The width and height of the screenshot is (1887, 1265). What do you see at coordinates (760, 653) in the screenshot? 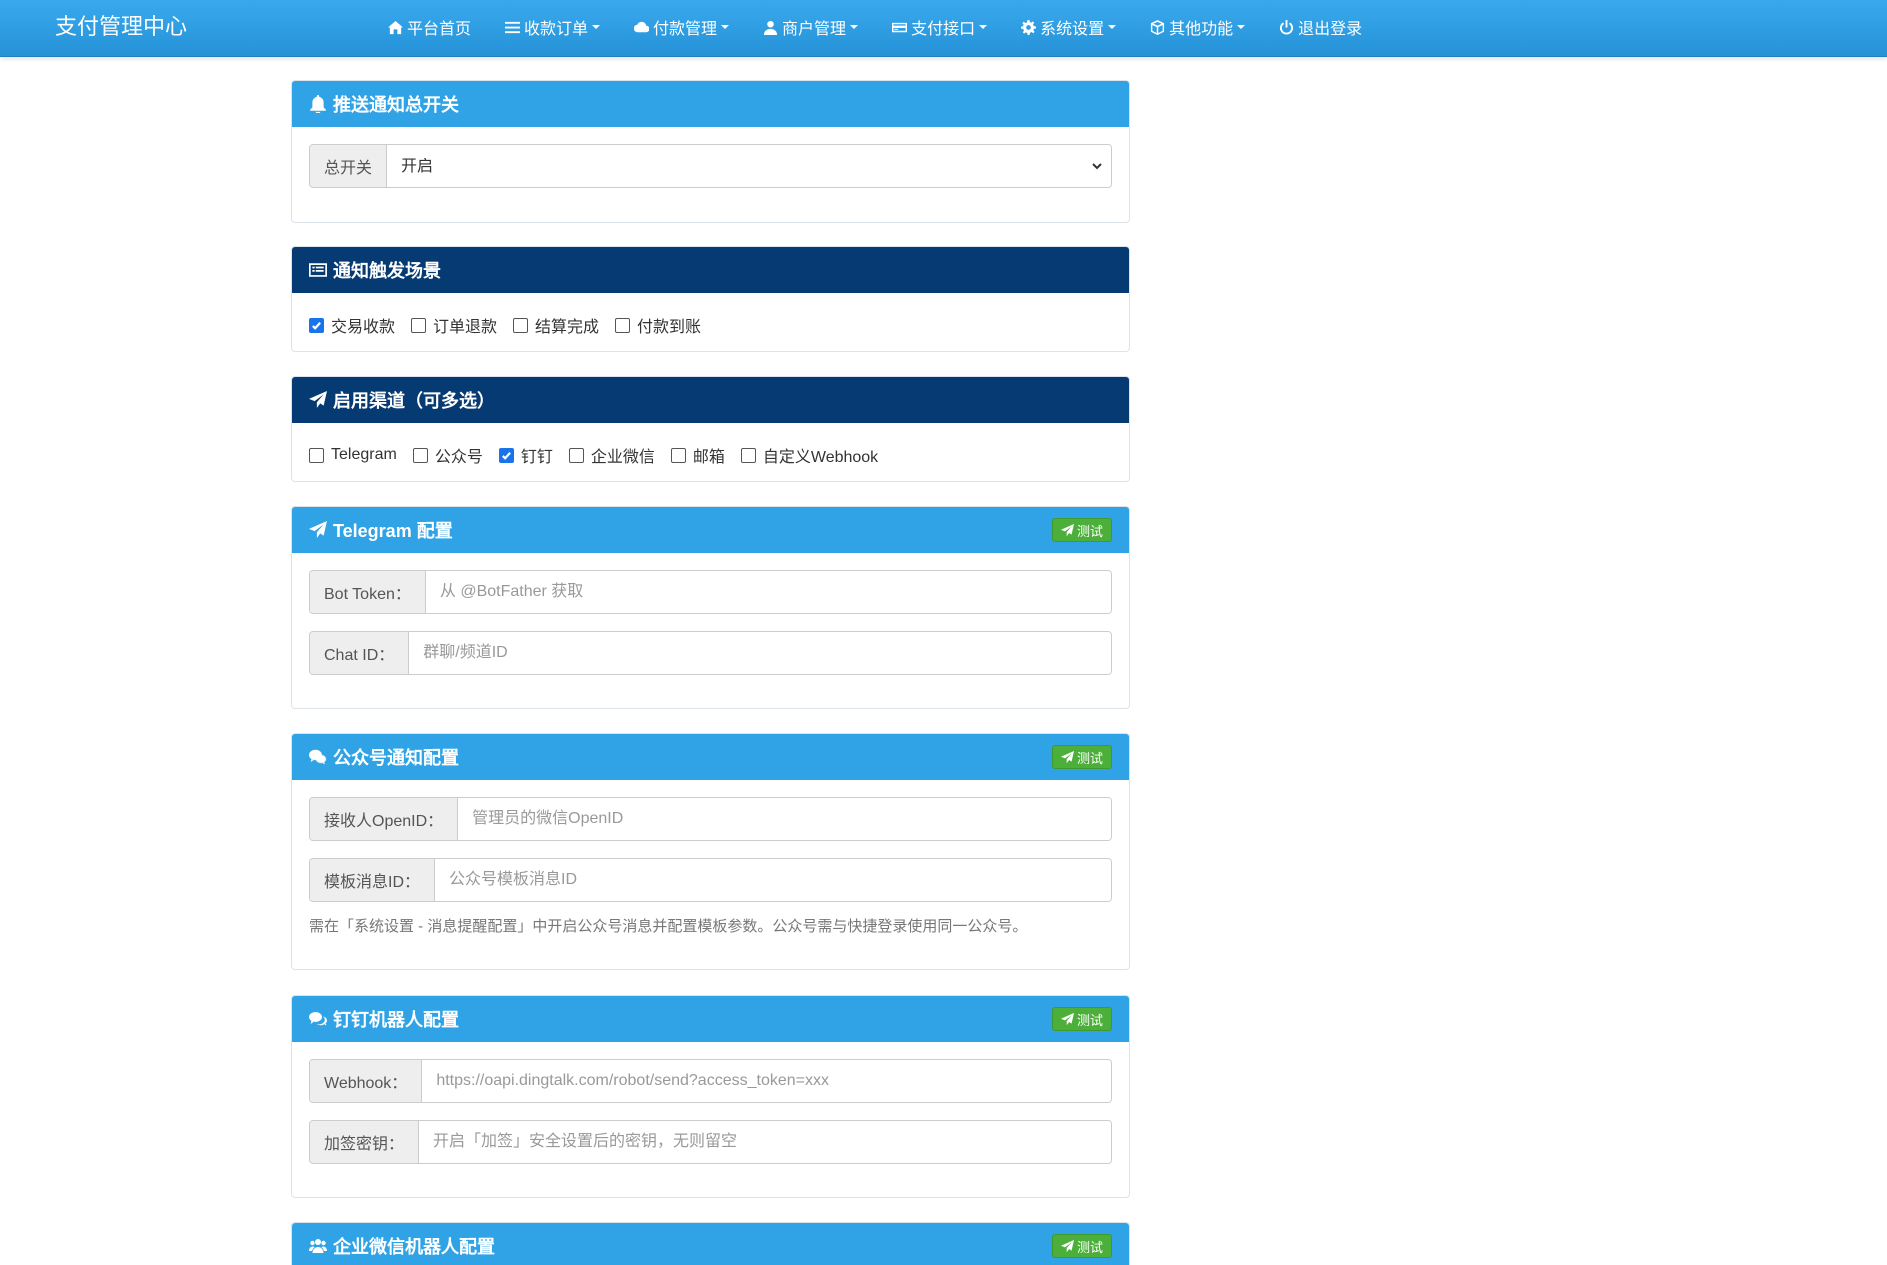
I see `chat-id-input` at bounding box center [760, 653].